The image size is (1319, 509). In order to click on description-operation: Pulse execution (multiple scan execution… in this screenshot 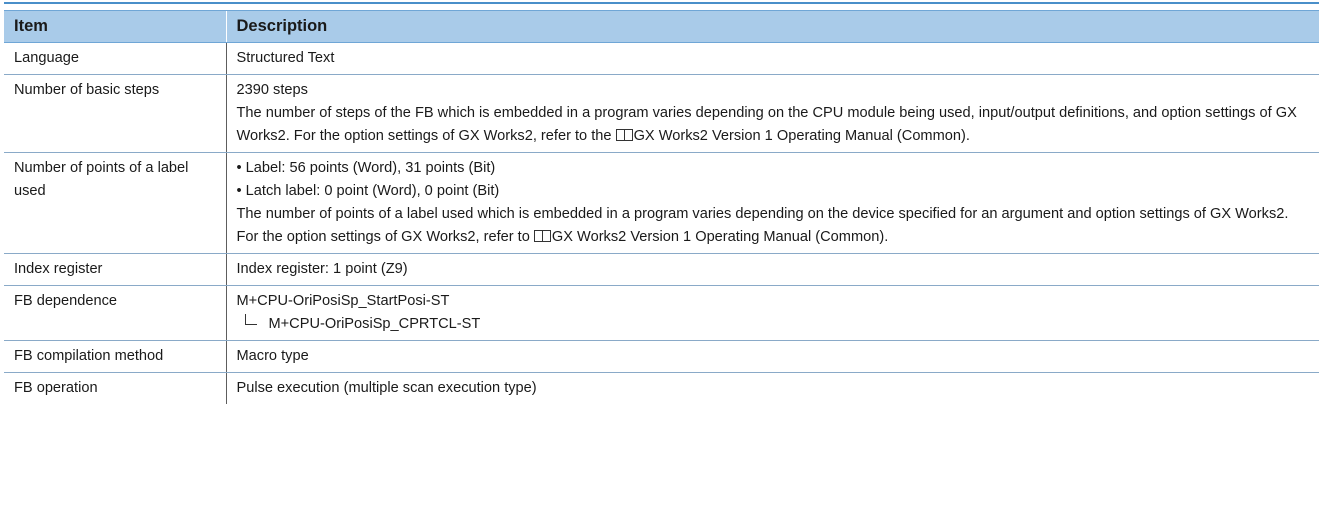, I will do `click(772, 388)`.